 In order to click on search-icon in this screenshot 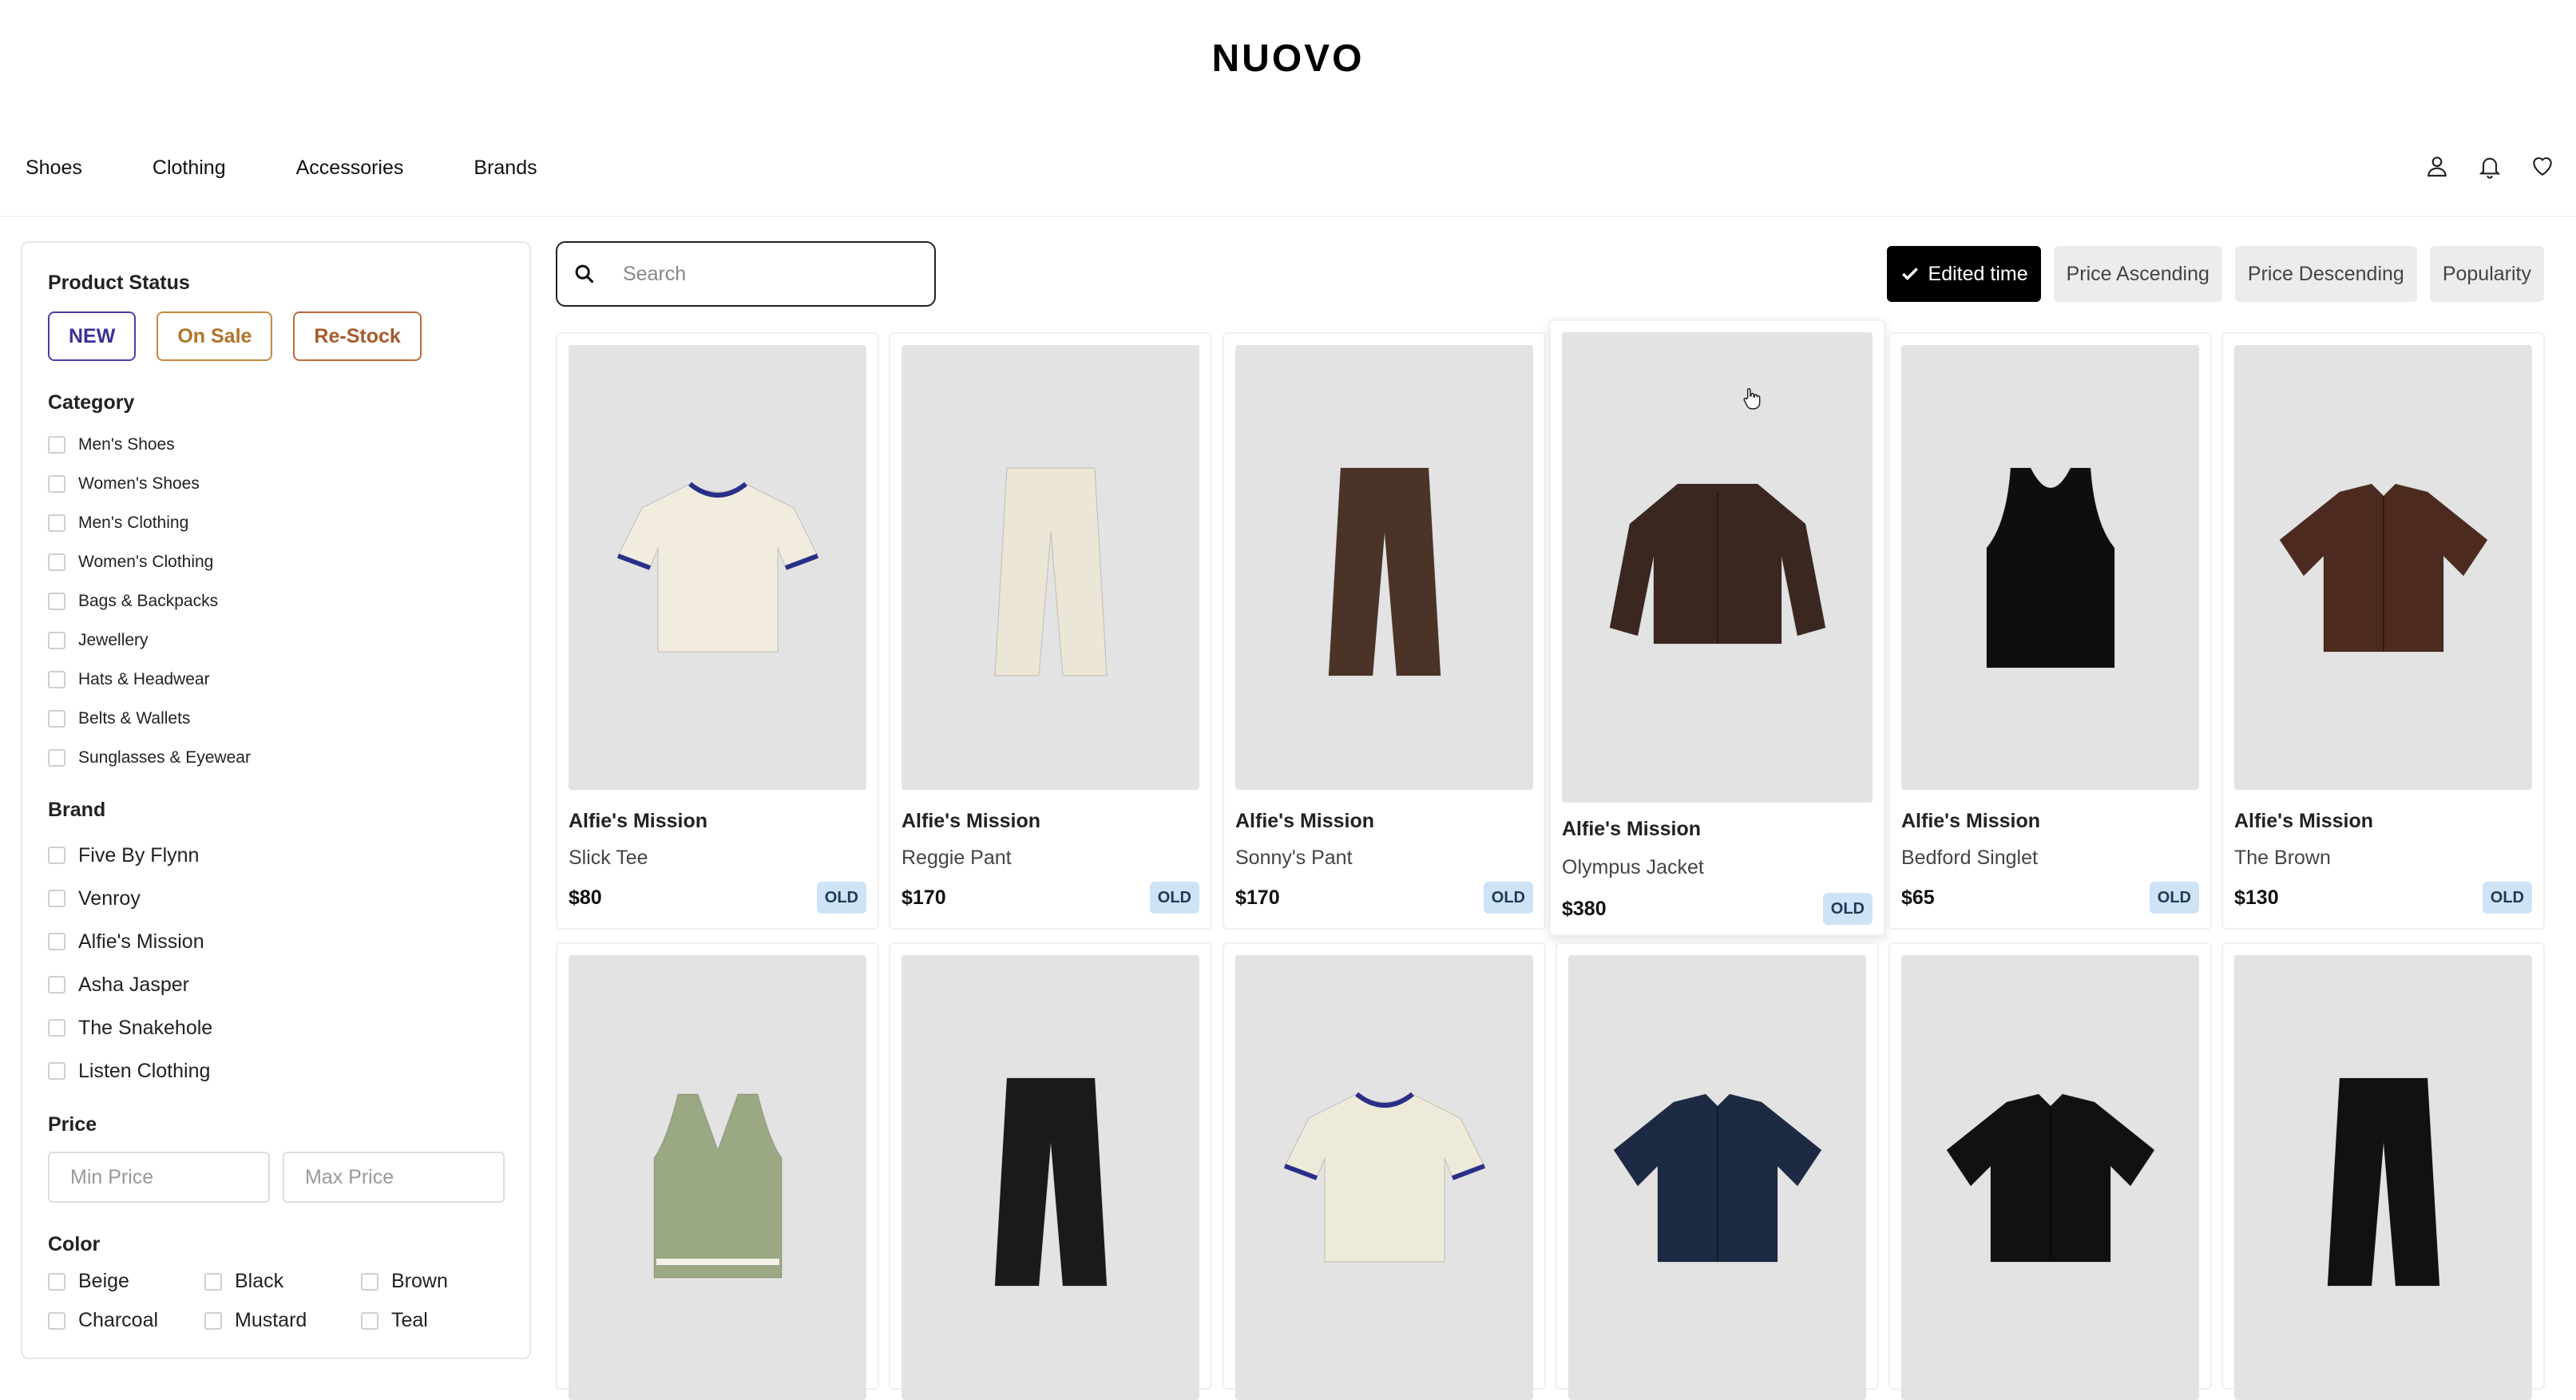, I will do `click(584, 274)`.